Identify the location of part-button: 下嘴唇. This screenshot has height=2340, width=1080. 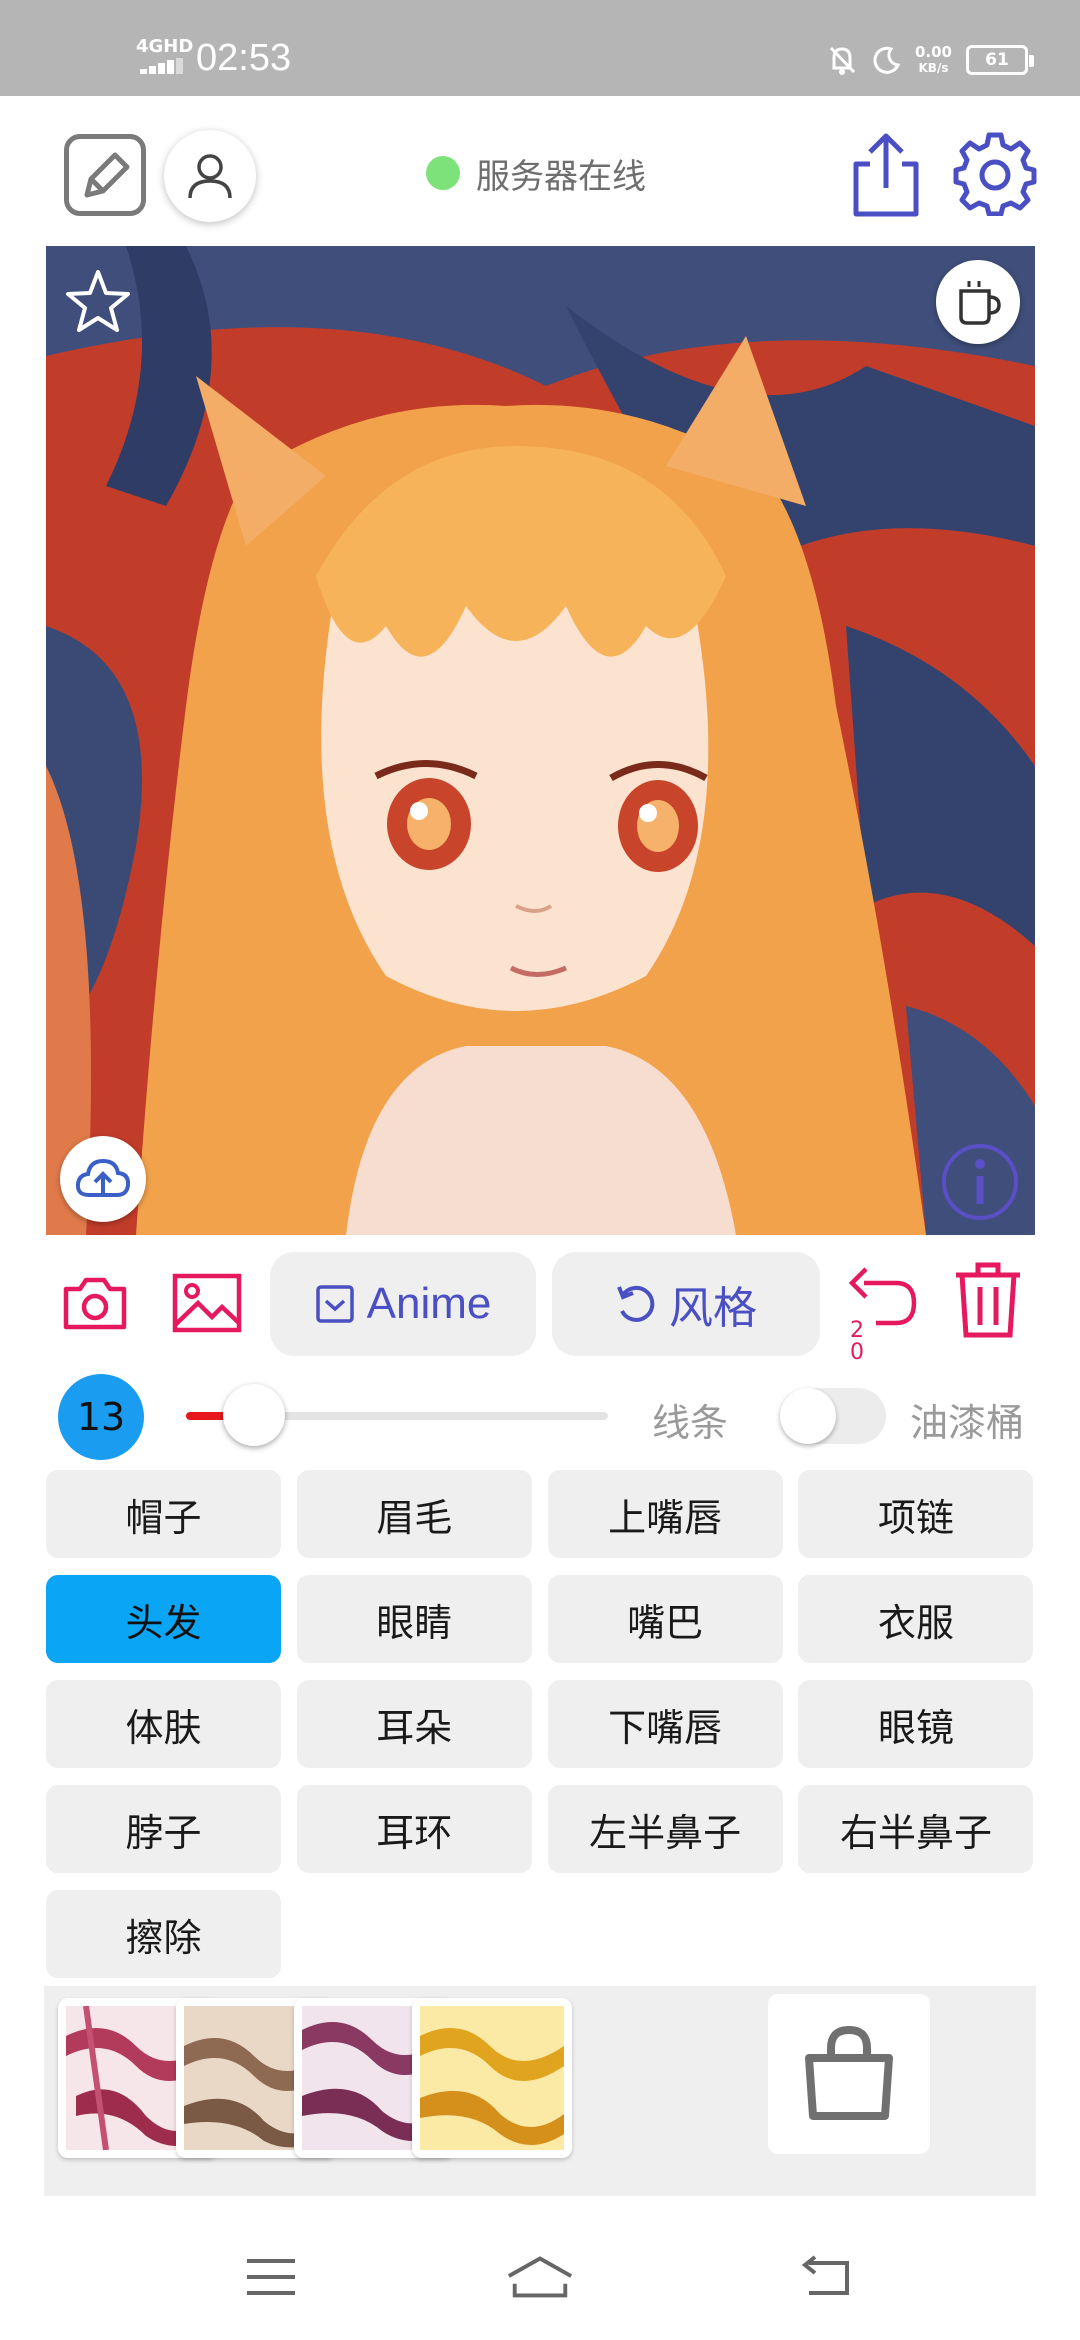
(665, 1724).